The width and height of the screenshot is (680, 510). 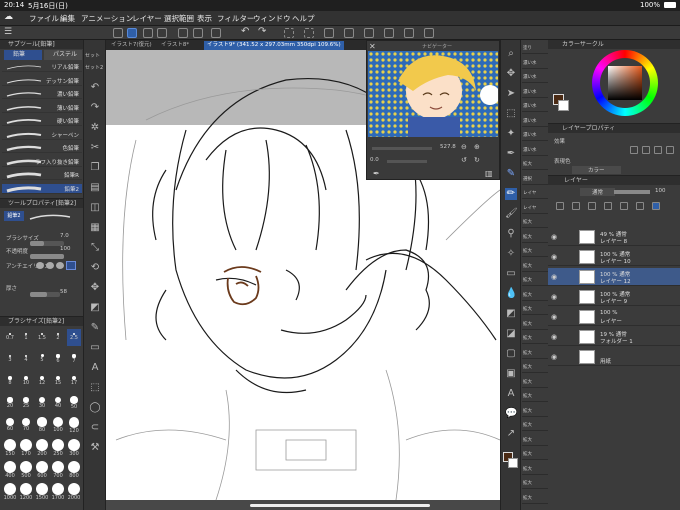 What do you see at coordinates (118, 33) in the screenshot?
I see `hamburger-button` at bounding box center [118, 33].